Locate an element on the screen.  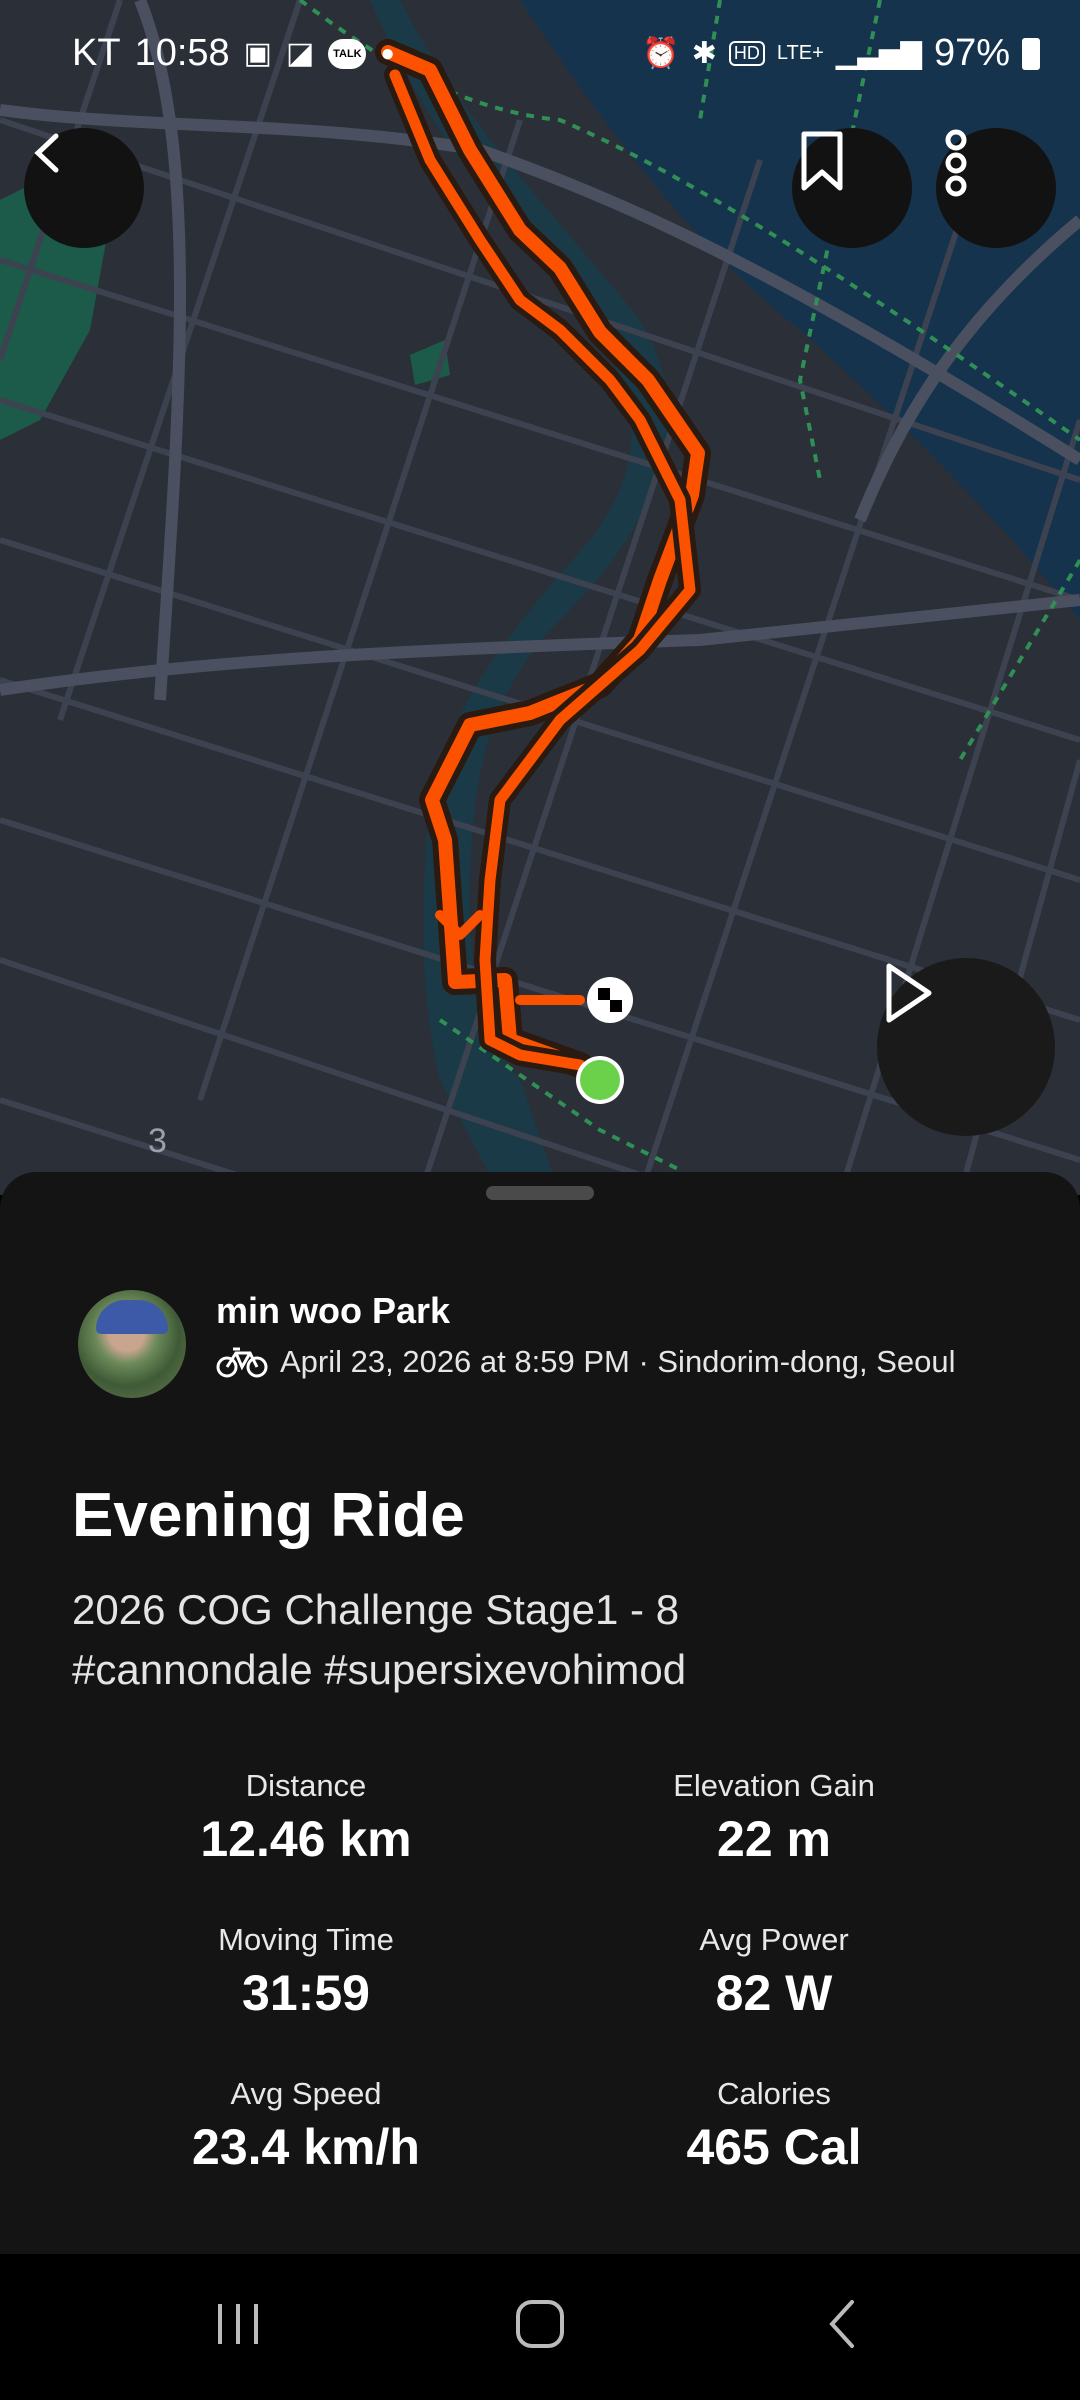
stat-label: Avg Power is located at coordinates (774, 1939).